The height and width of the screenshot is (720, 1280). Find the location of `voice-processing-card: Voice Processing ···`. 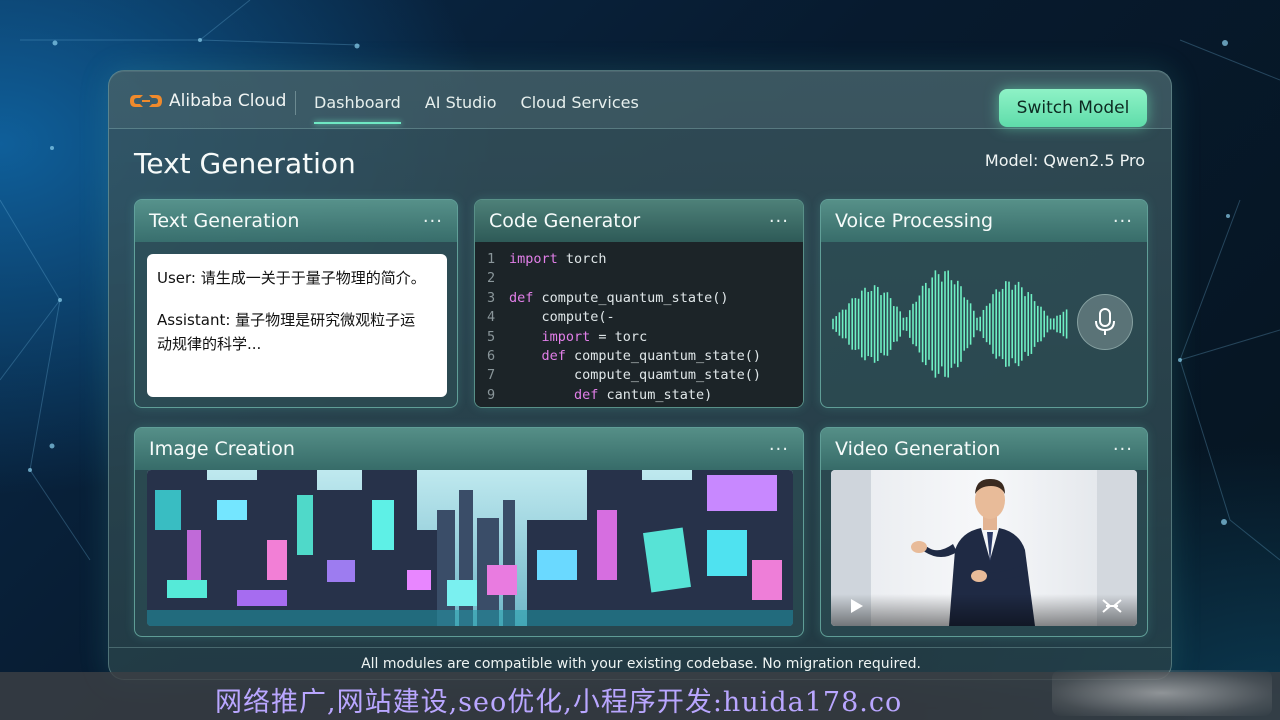

voice-processing-card: Voice Processing ··· is located at coordinates (984, 303).